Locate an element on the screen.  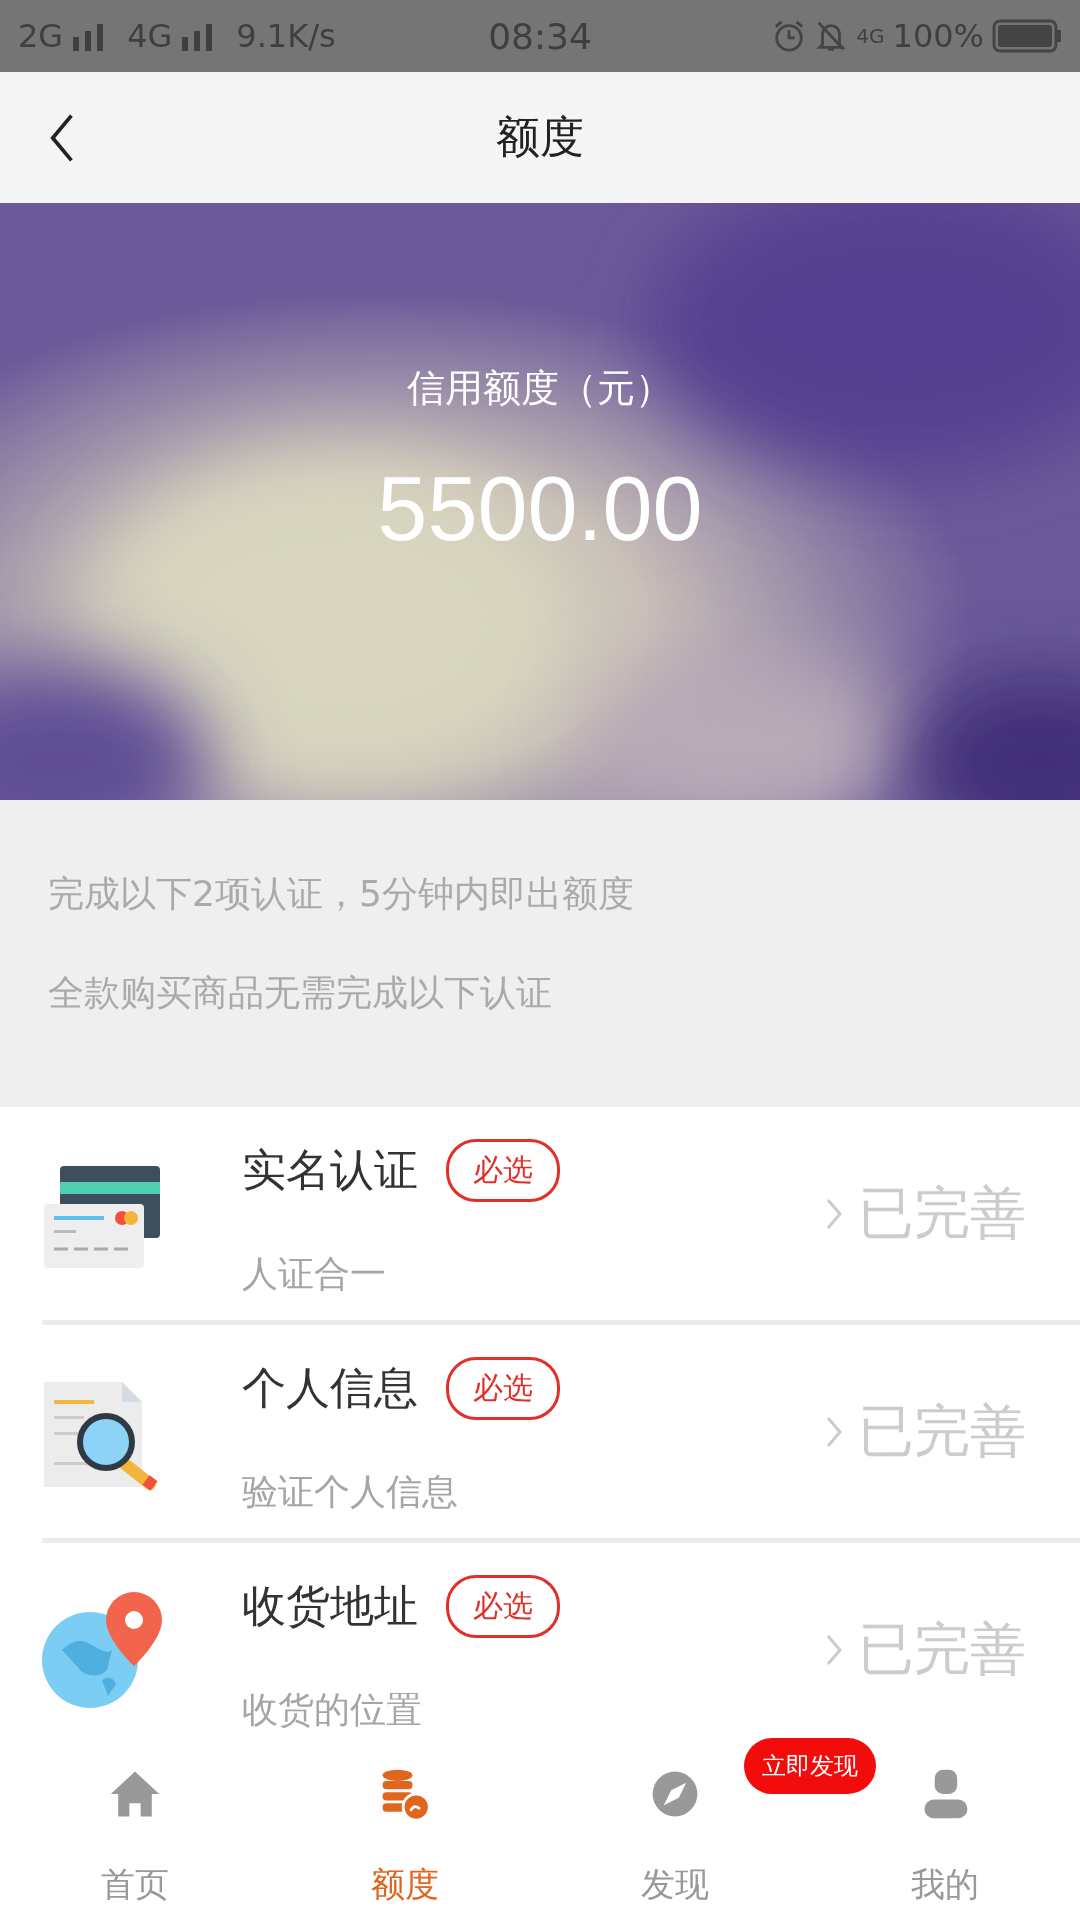
credit-amount: 5500.00 is located at coordinates (540, 509).